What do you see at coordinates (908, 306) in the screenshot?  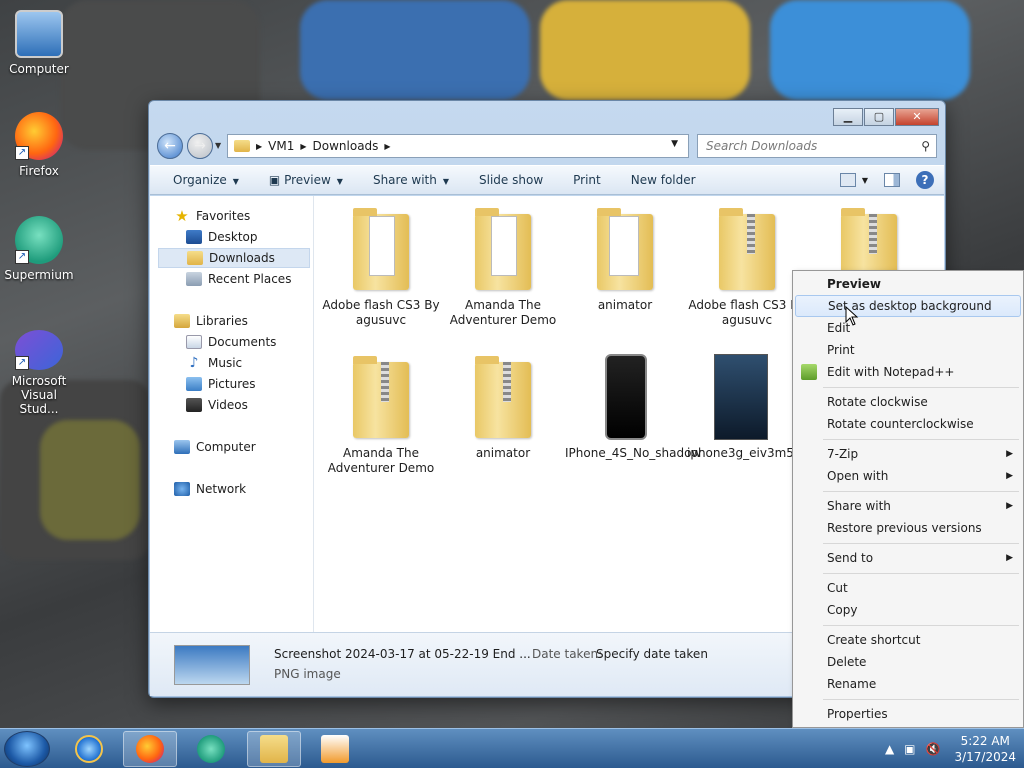 I see `menu-item-set-desktop-background: Set as desktop background` at bounding box center [908, 306].